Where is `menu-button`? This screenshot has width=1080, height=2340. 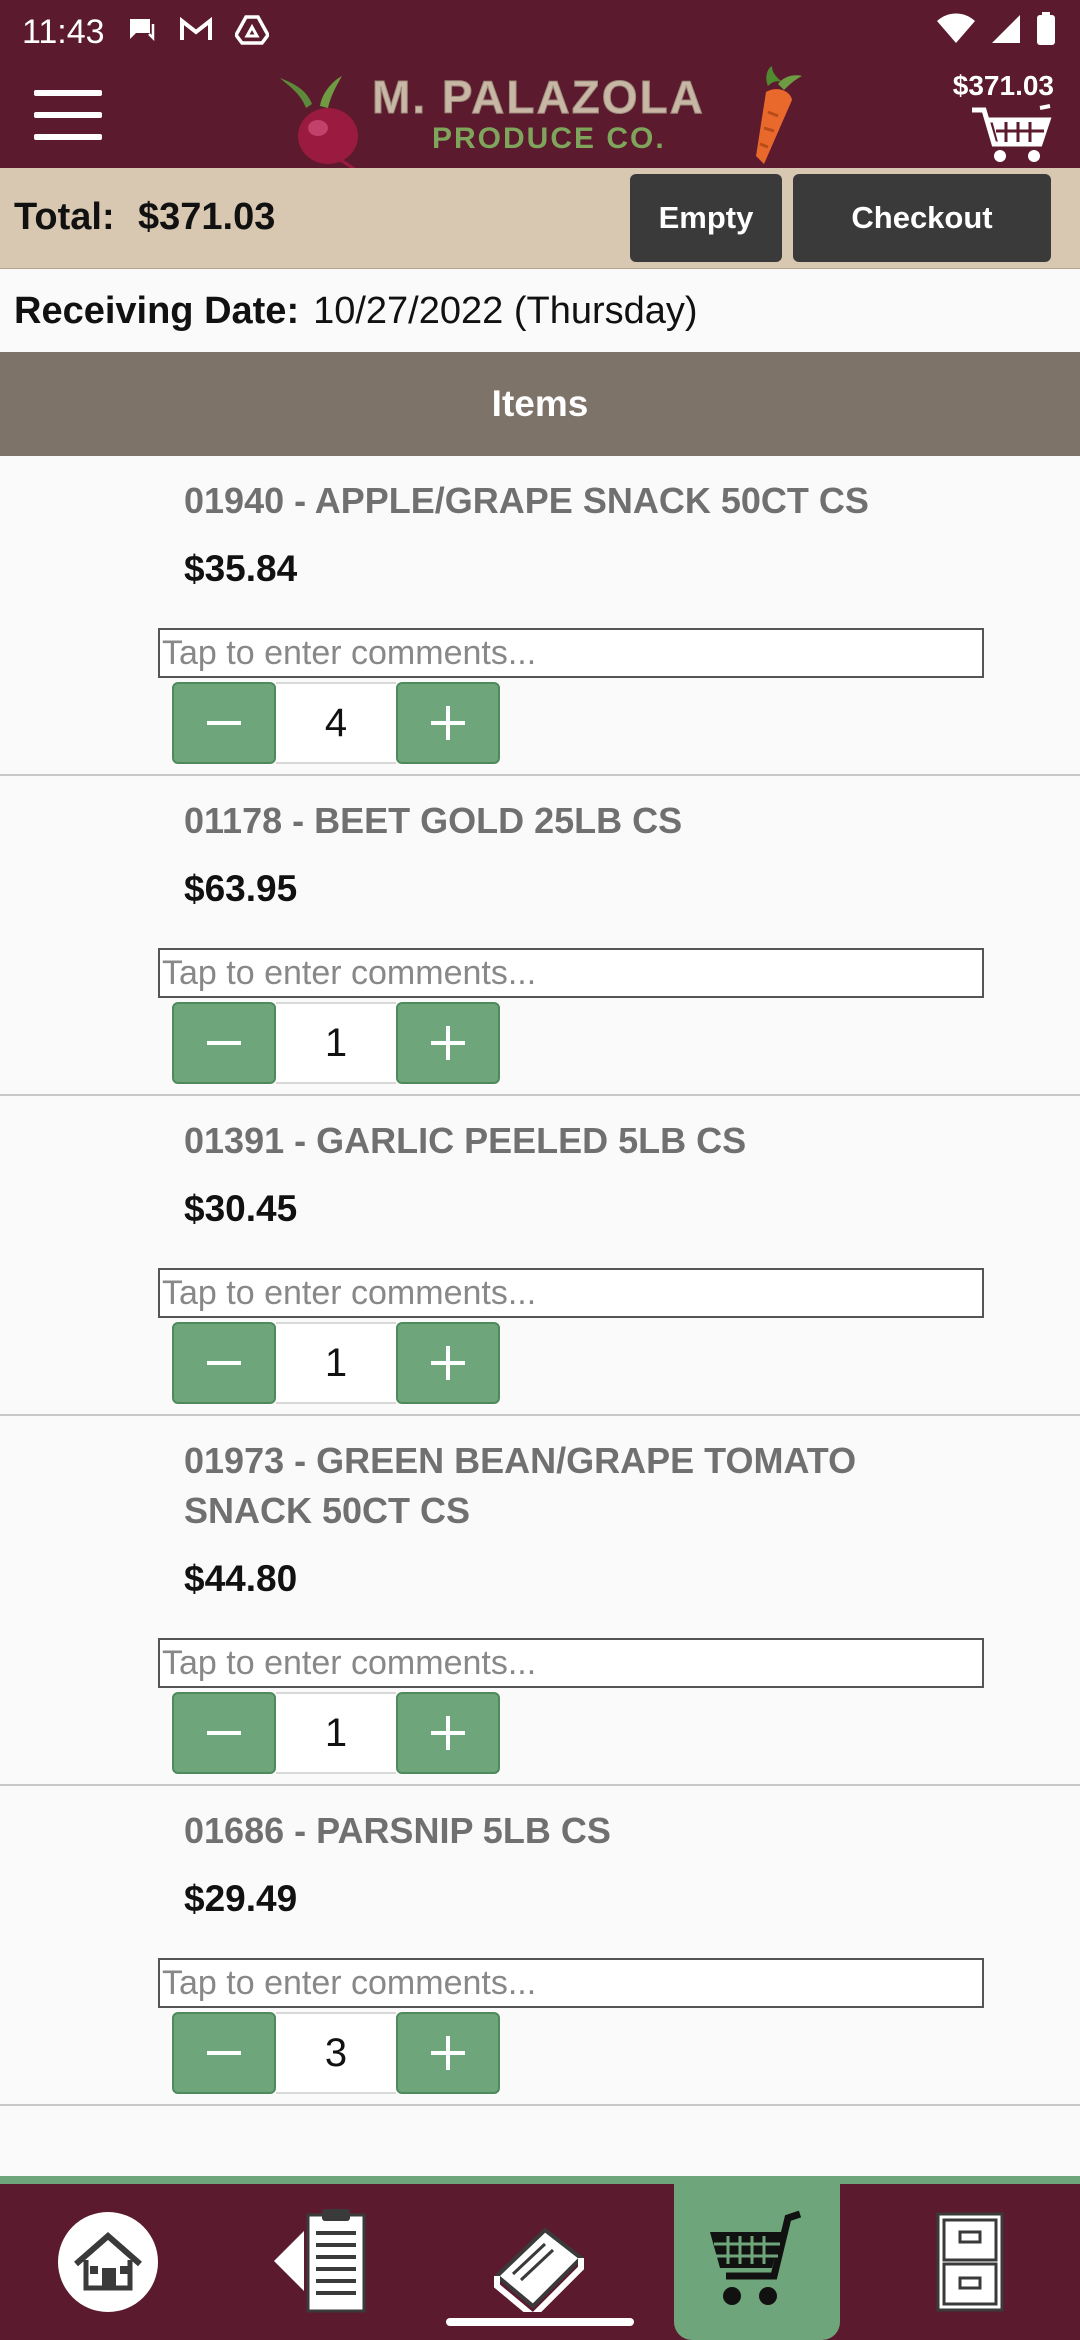 menu-button is located at coordinates (68, 115).